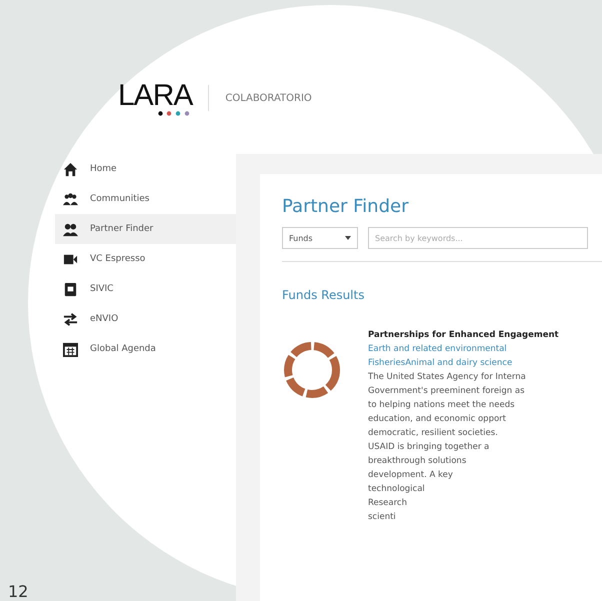  I want to click on page-number: 12, so click(18, 591).